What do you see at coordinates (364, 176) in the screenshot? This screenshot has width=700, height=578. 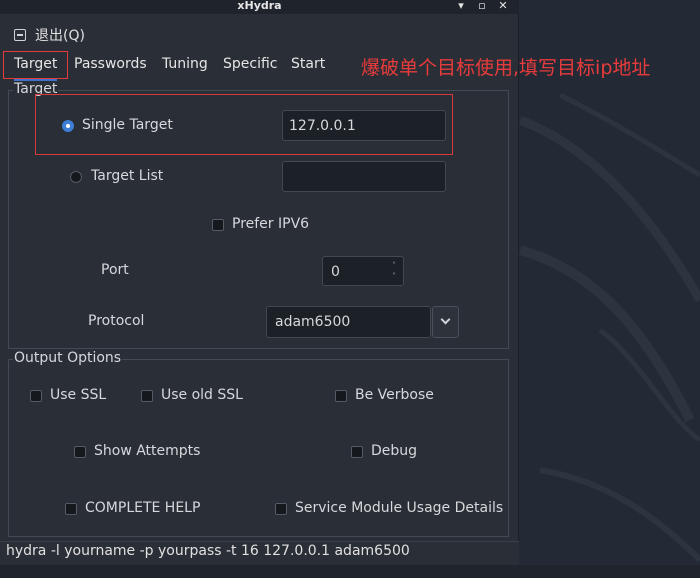 I see `target-list-input` at bounding box center [364, 176].